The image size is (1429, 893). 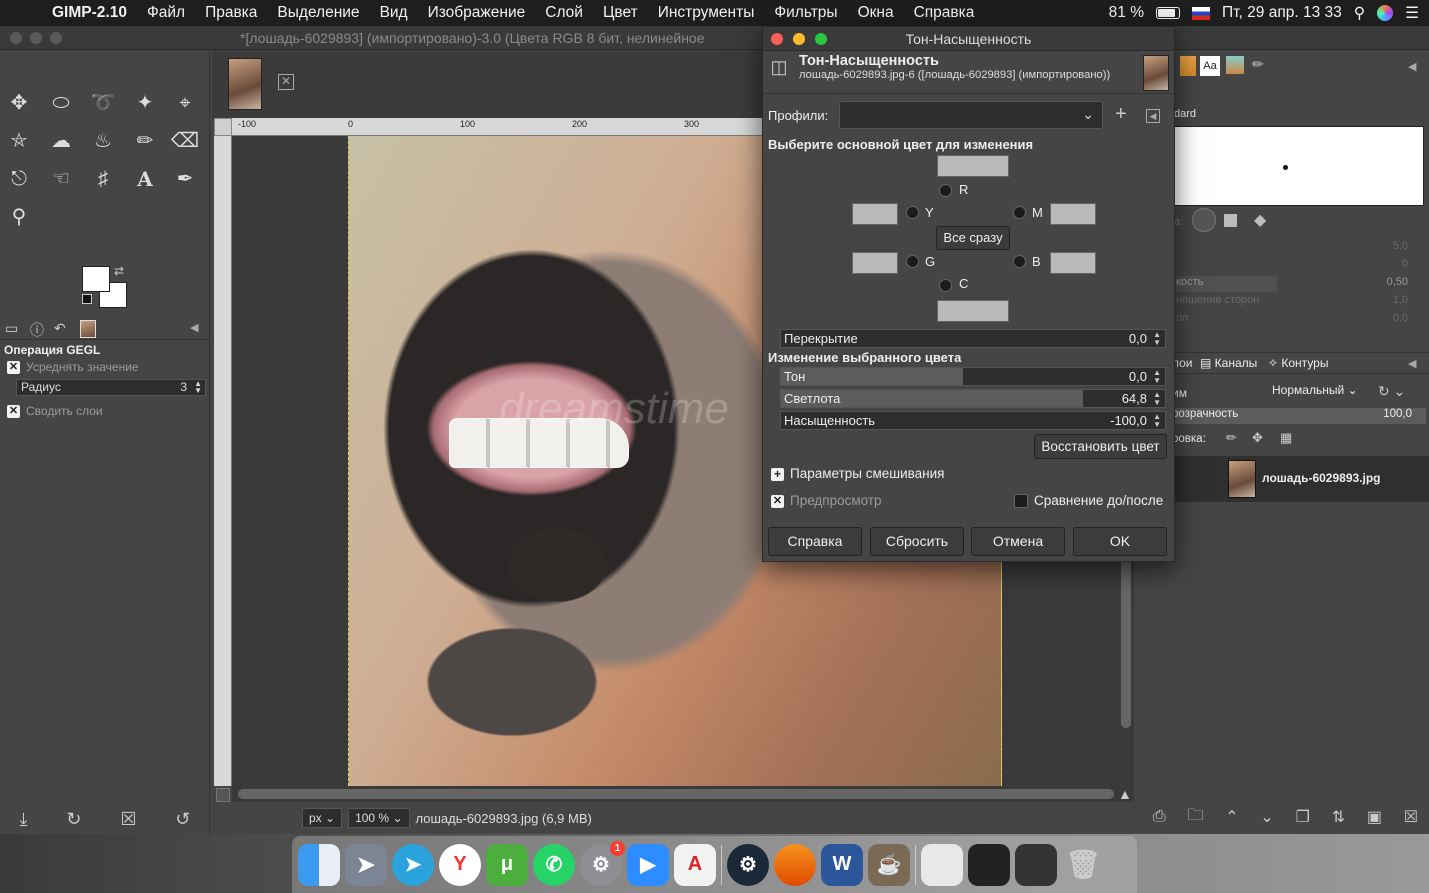 What do you see at coordinates (973, 338) in the screenshot?
I see `overlap-slider: Перекрытие 0,0 ▲ ▼` at bounding box center [973, 338].